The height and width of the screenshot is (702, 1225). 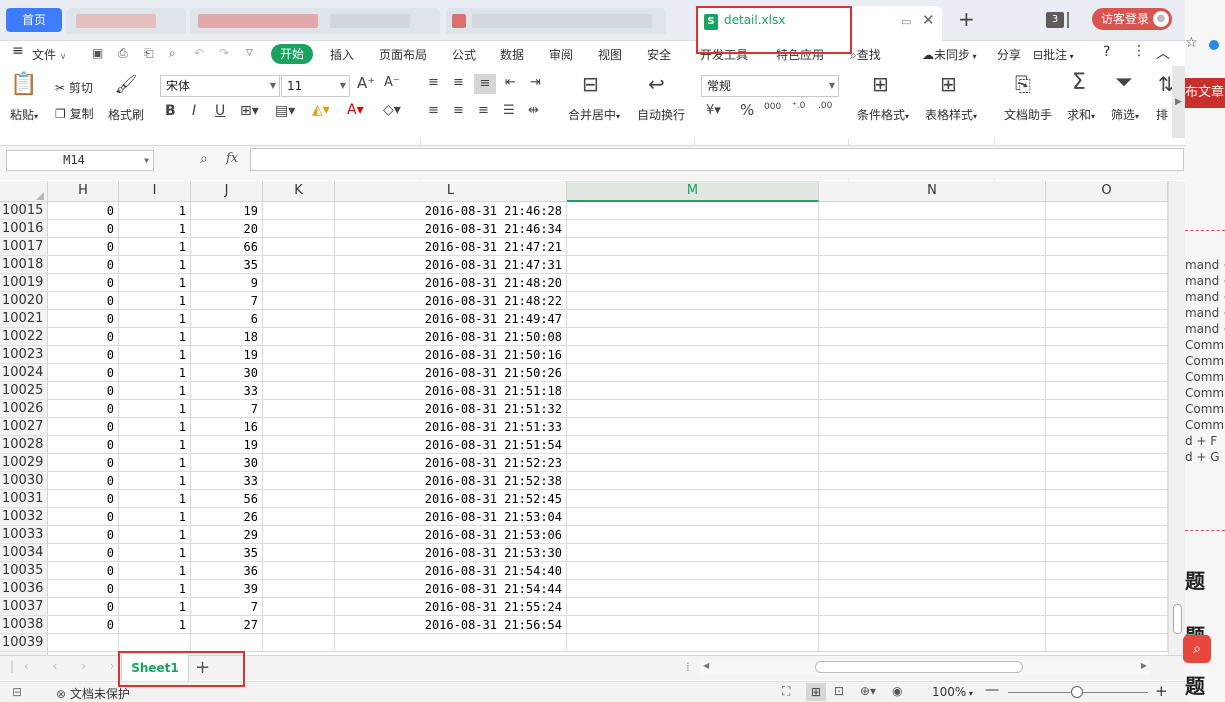 What do you see at coordinates (451, 229) in the screenshot?
I see `cell-l: 2016-08-31 21:46:34` at bounding box center [451, 229].